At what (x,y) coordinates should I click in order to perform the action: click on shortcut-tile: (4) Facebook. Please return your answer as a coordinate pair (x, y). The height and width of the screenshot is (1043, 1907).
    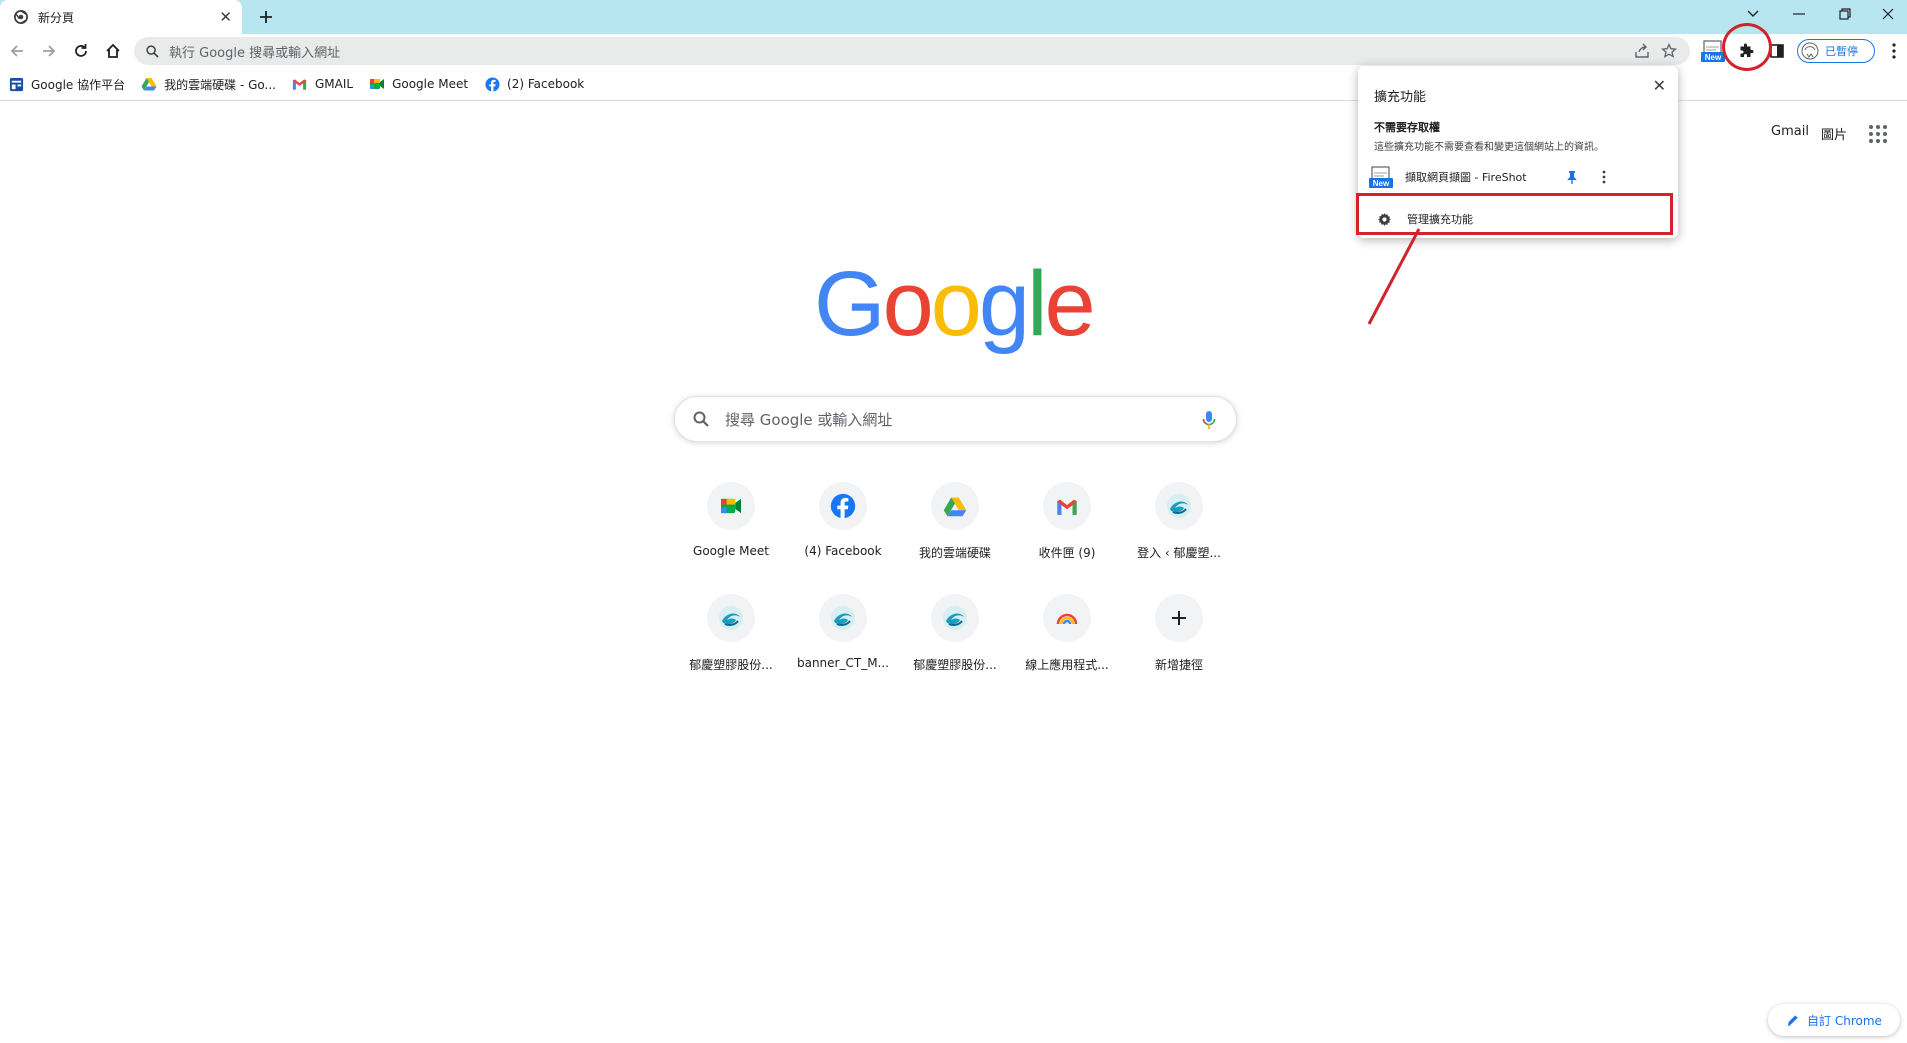
    Looking at the image, I should click on (843, 520).